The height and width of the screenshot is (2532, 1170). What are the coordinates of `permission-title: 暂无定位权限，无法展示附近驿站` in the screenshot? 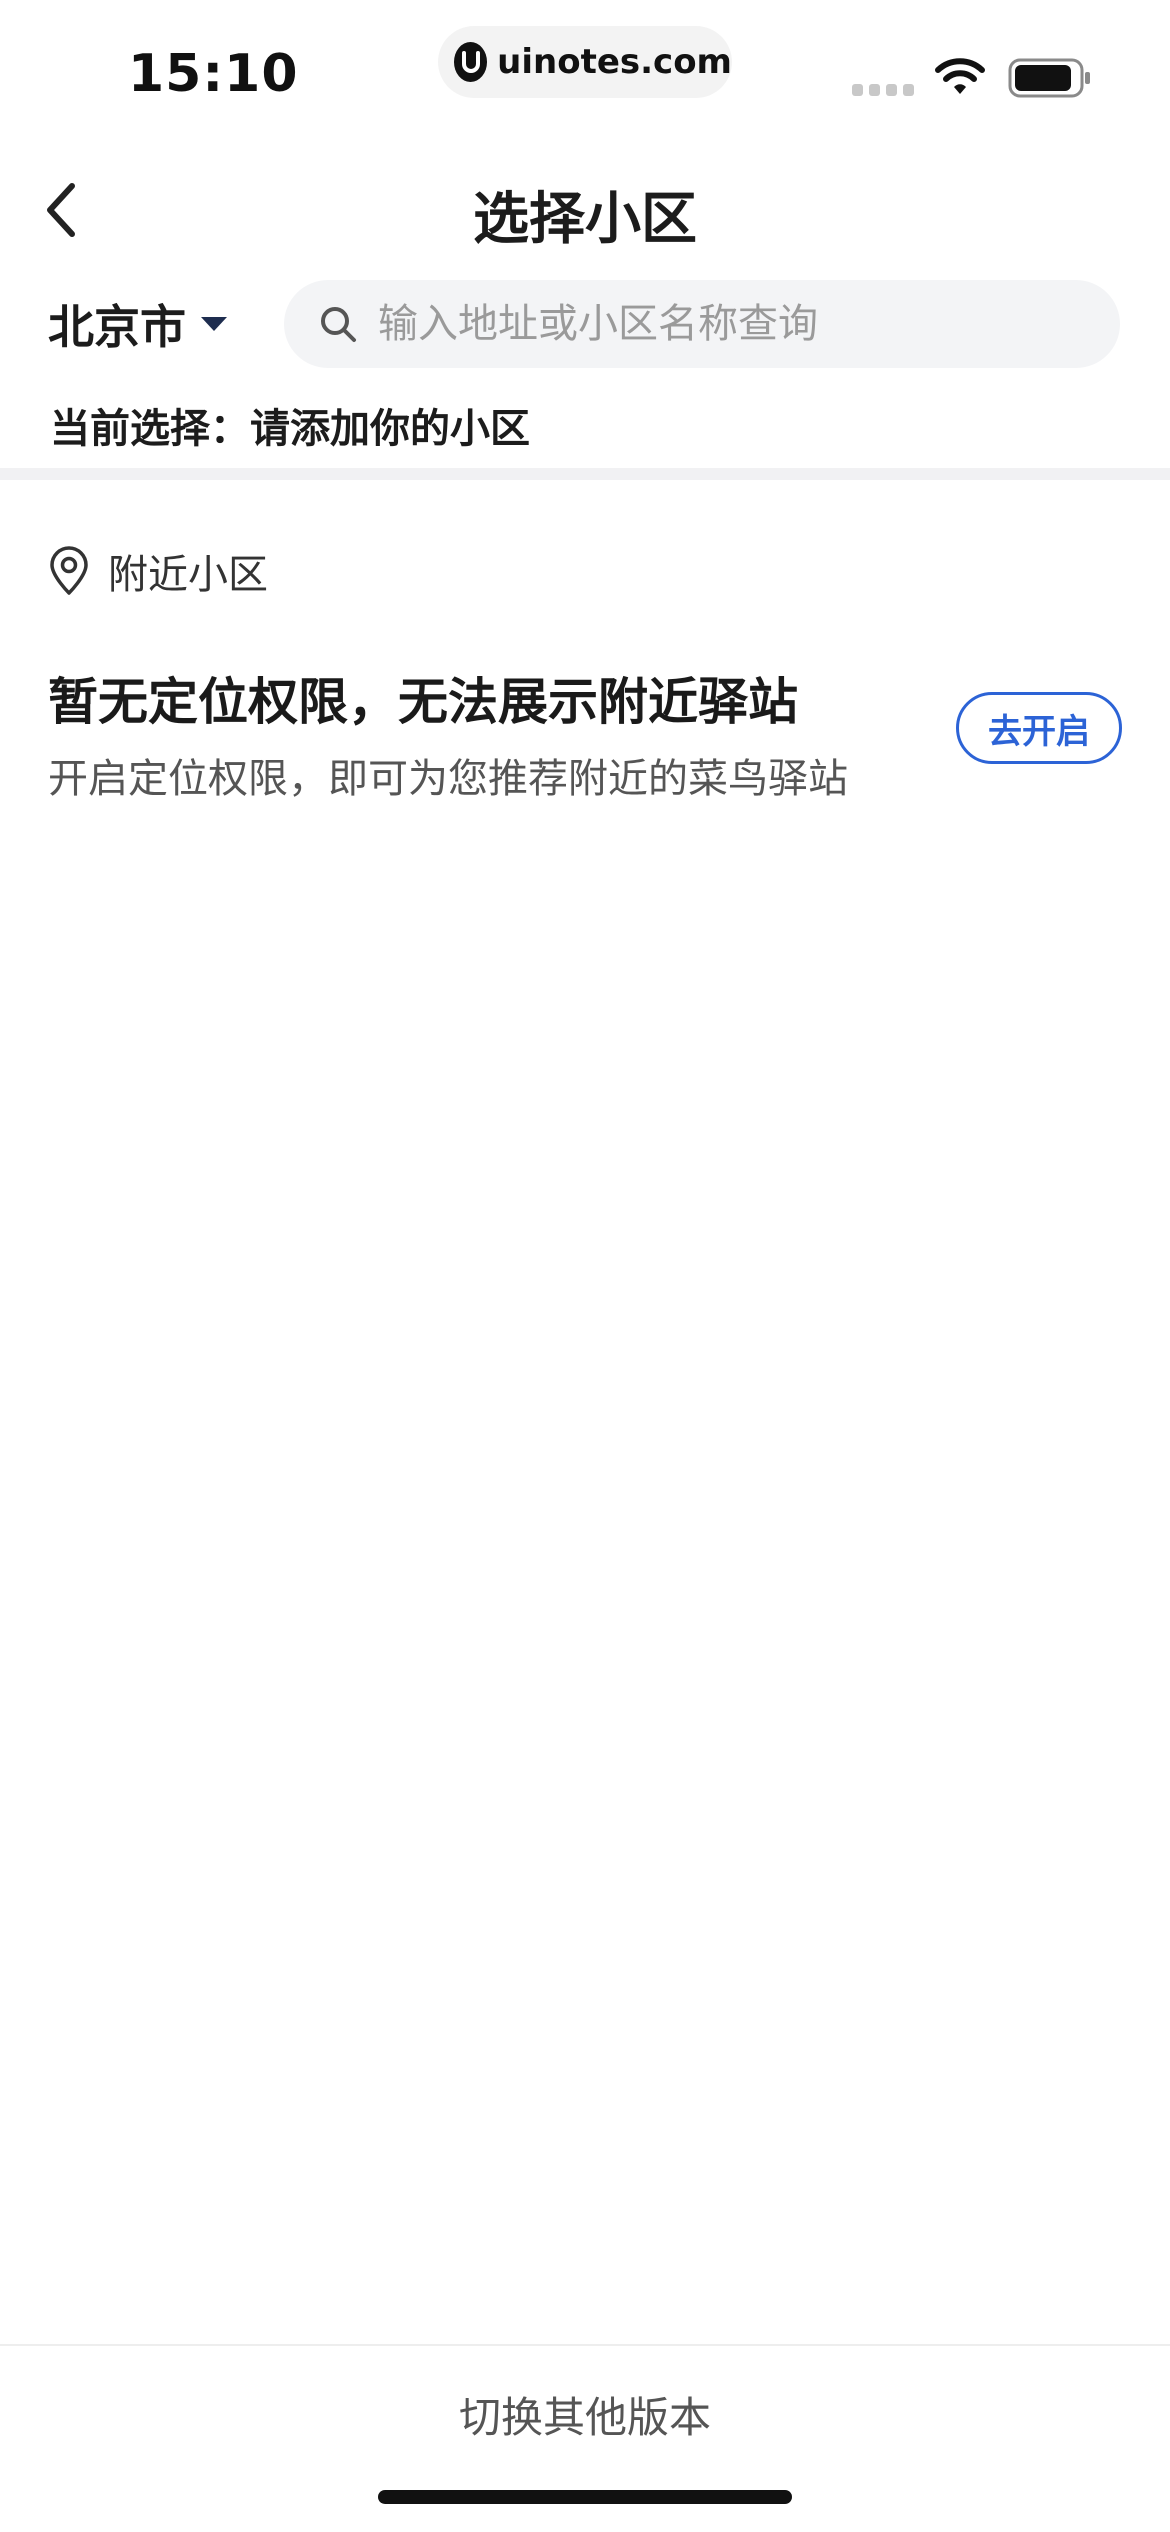 It's located at (423, 702).